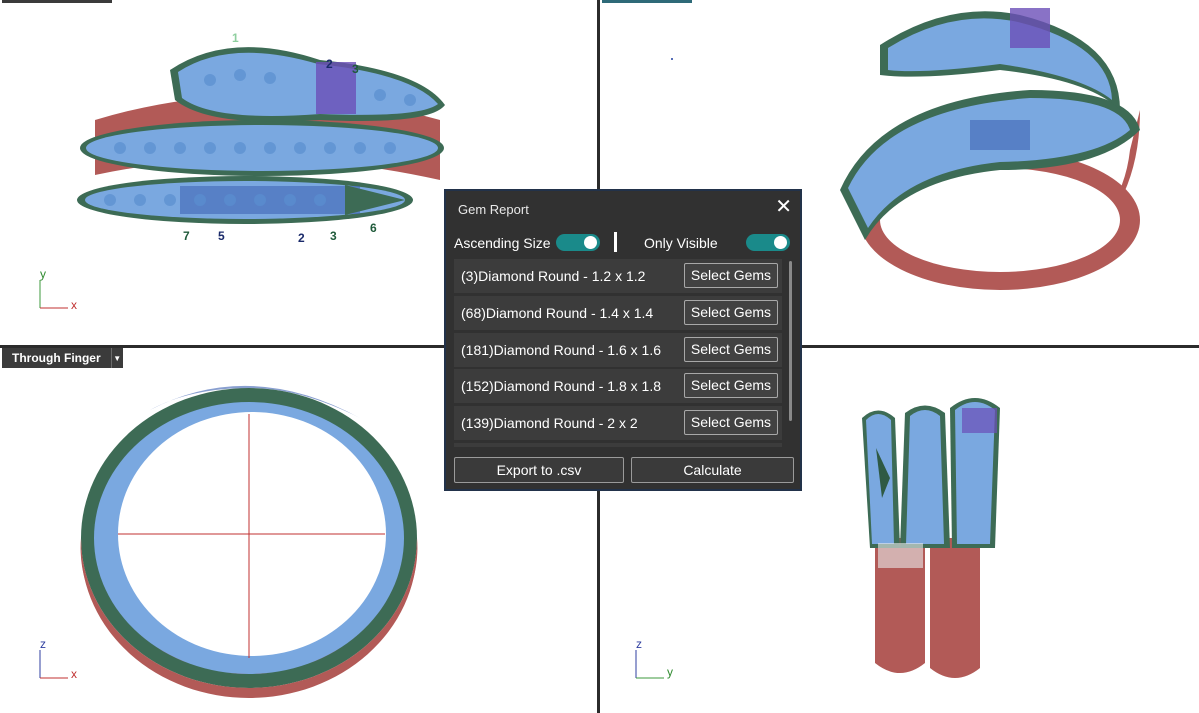  I want to click on ascending-size-label: Ascending Size, so click(502, 243).